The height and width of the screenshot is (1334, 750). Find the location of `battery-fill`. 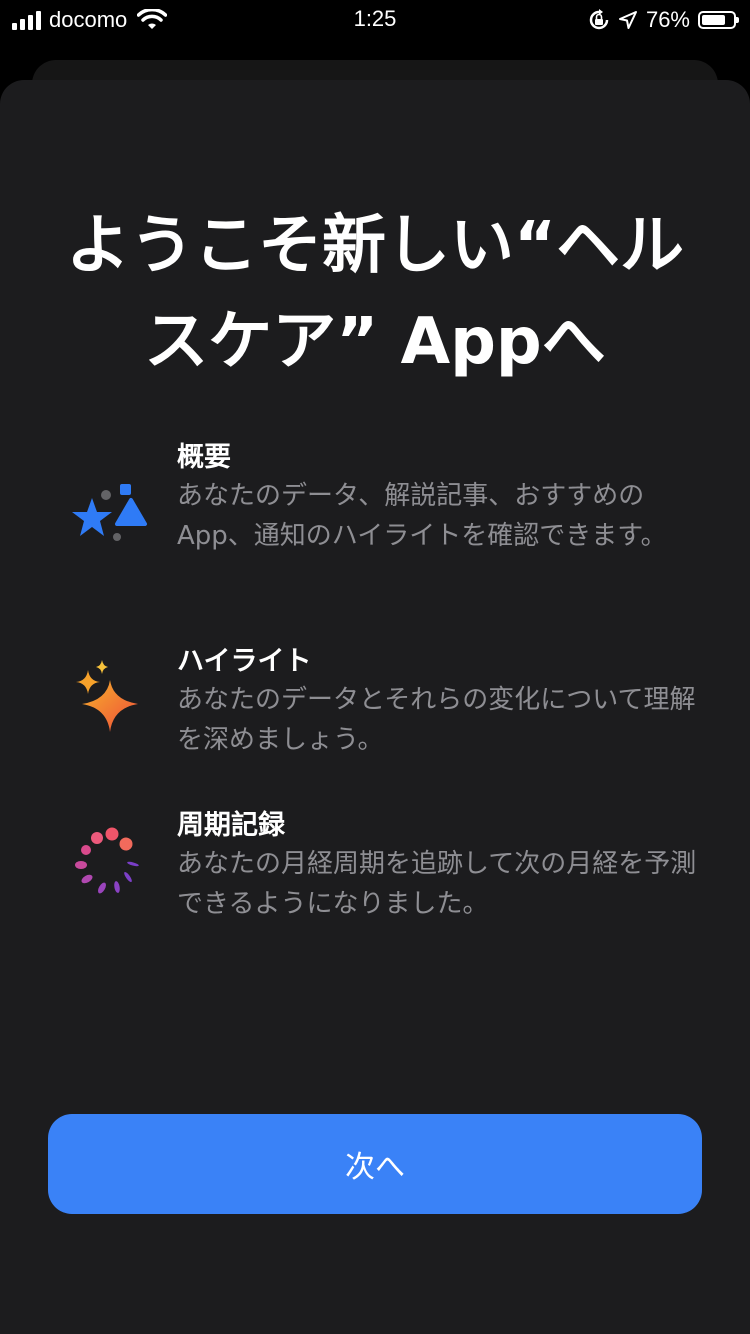

battery-fill is located at coordinates (713, 20).